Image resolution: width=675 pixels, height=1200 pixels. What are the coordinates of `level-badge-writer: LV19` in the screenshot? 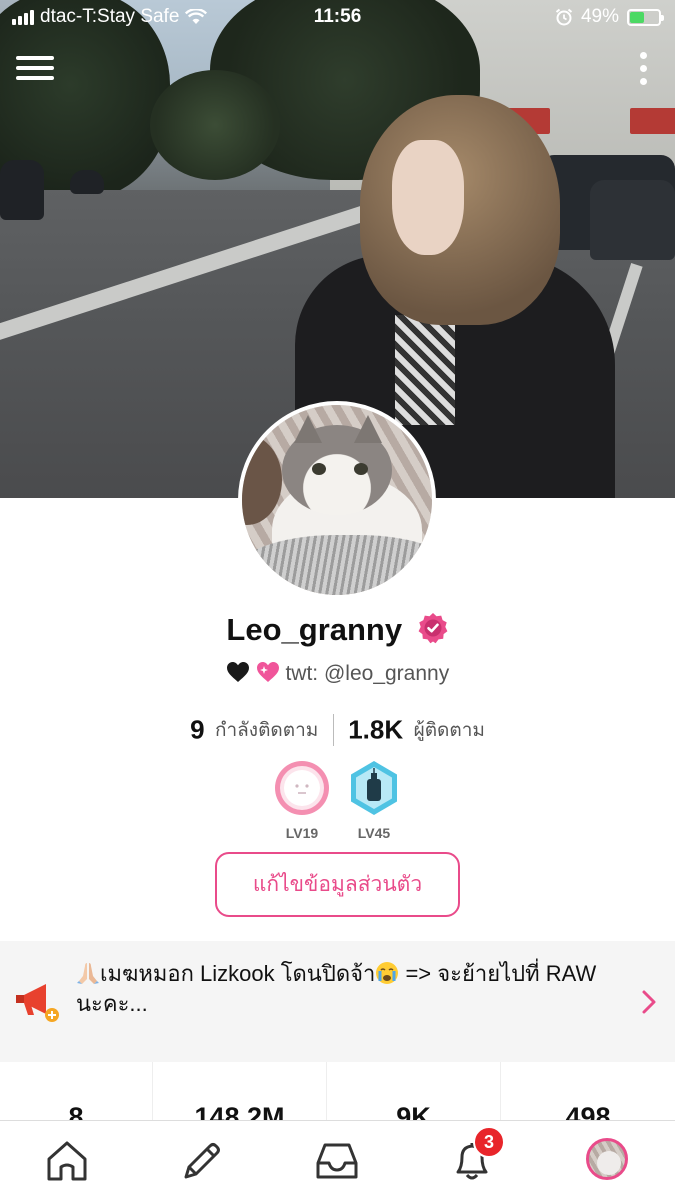 It's located at (302, 800).